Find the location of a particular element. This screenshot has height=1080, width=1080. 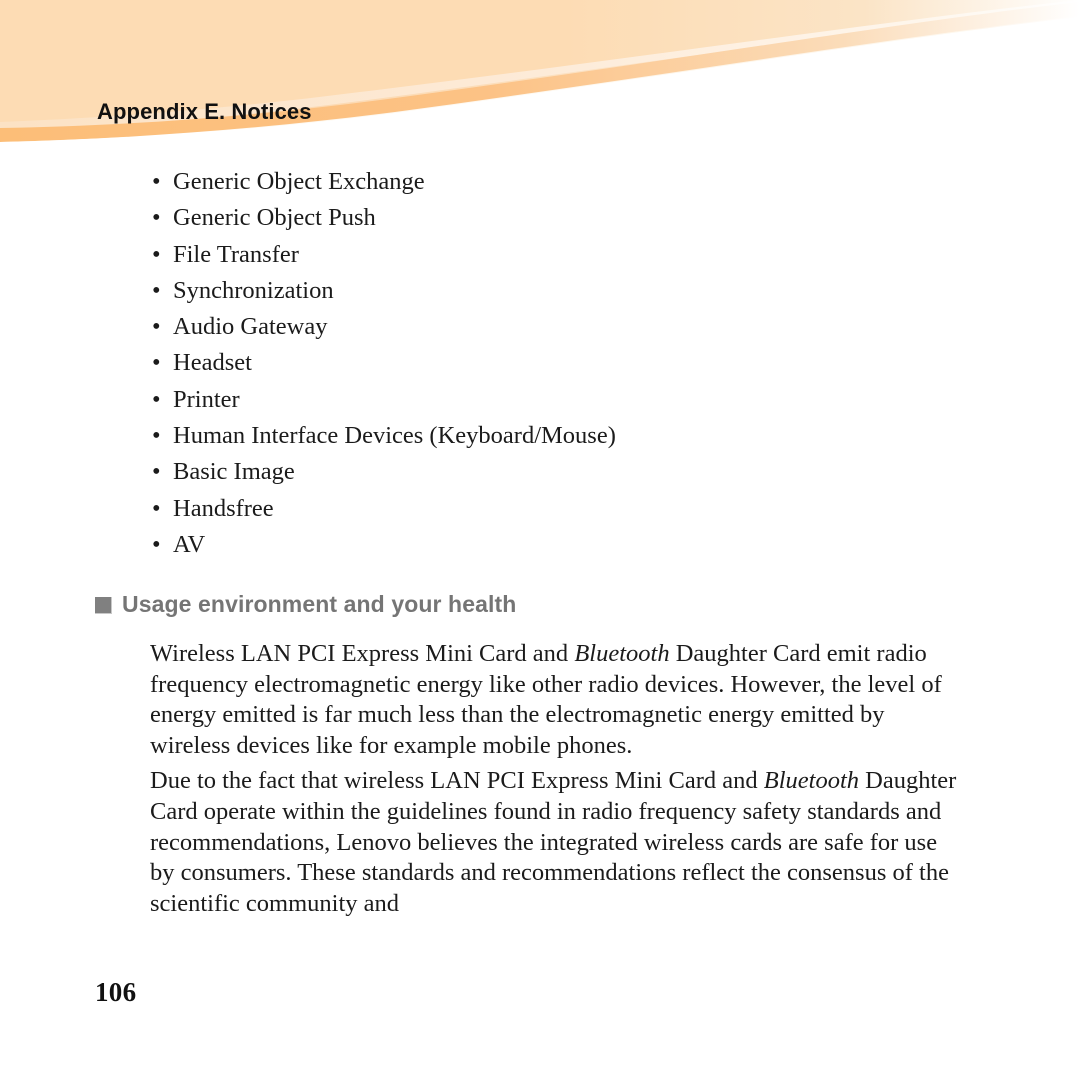

list-item-label: Human Interface Devices (Keyboard/Mouse) is located at coordinates (394, 436).